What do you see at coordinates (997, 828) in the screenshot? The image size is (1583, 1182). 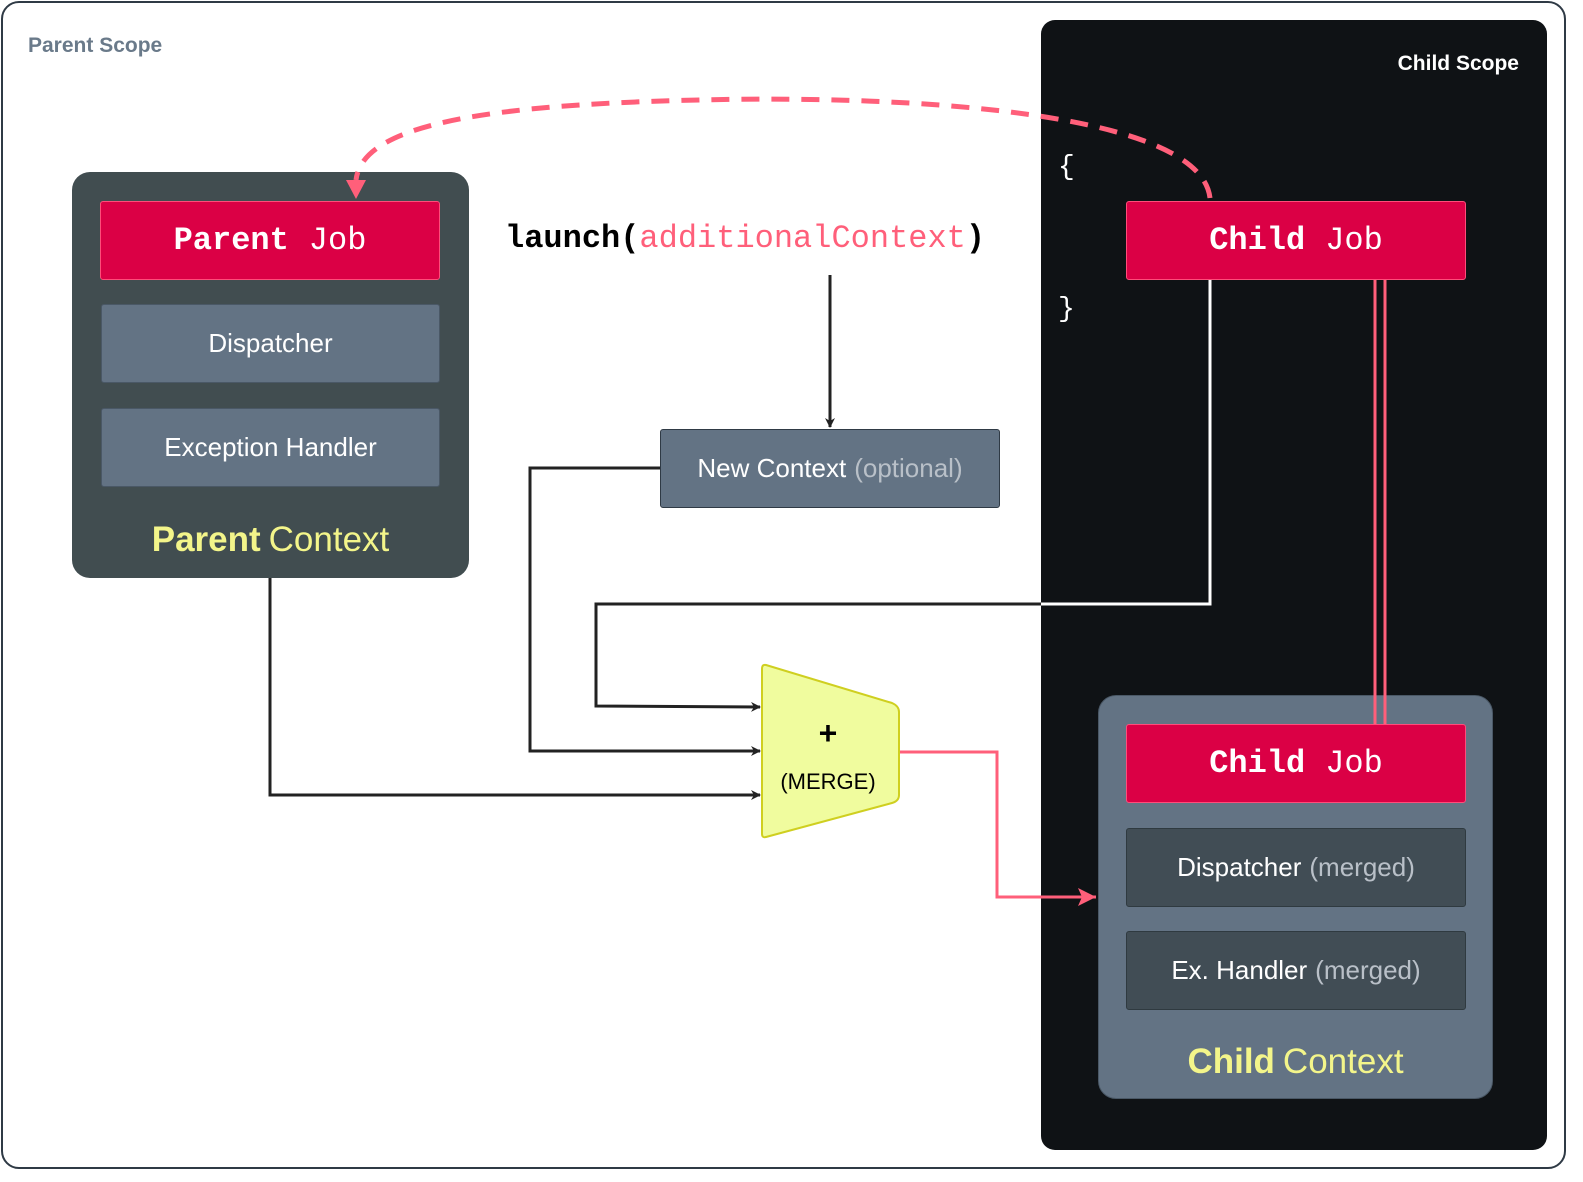 I see `merge-to-child-context-arrow` at bounding box center [997, 828].